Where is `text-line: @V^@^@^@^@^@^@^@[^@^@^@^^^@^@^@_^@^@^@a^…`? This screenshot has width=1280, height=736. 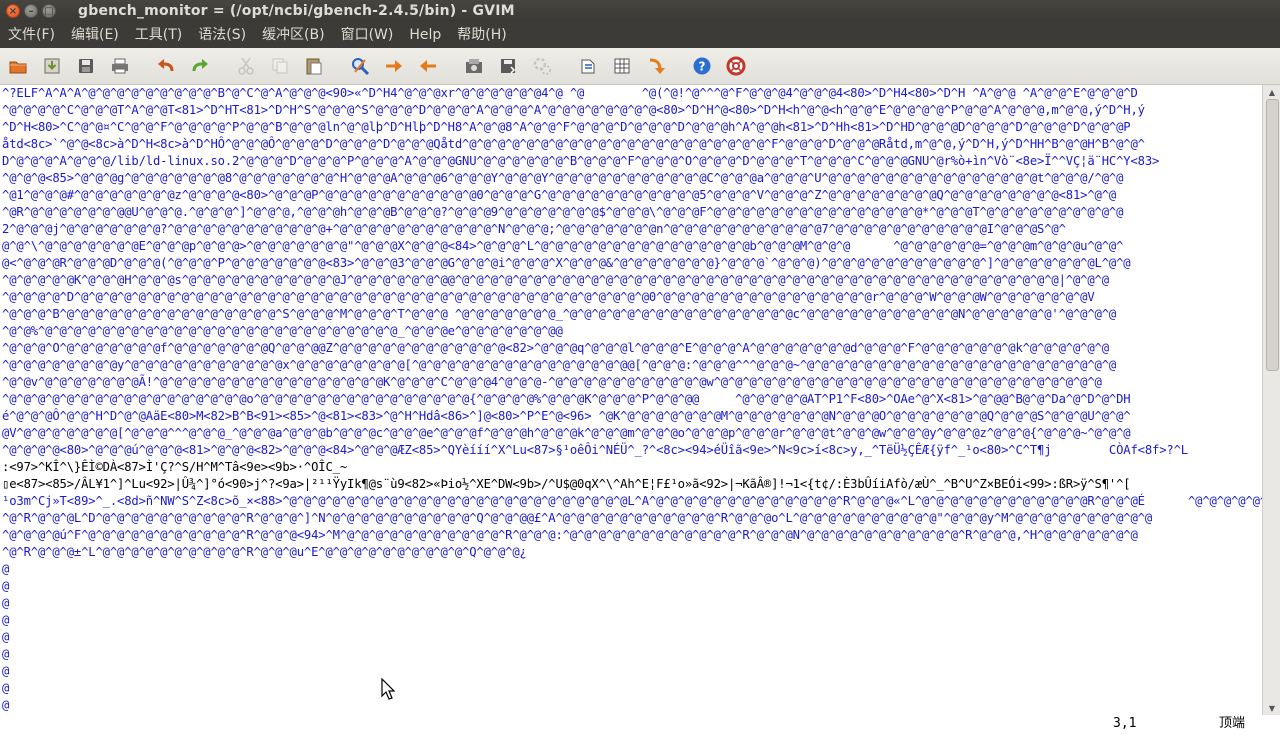
text-line: @V^@^@^@^@^@^@^@[^@^@^@^^^@^@^@_^@^@^@a^… is located at coordinates (566, 433).